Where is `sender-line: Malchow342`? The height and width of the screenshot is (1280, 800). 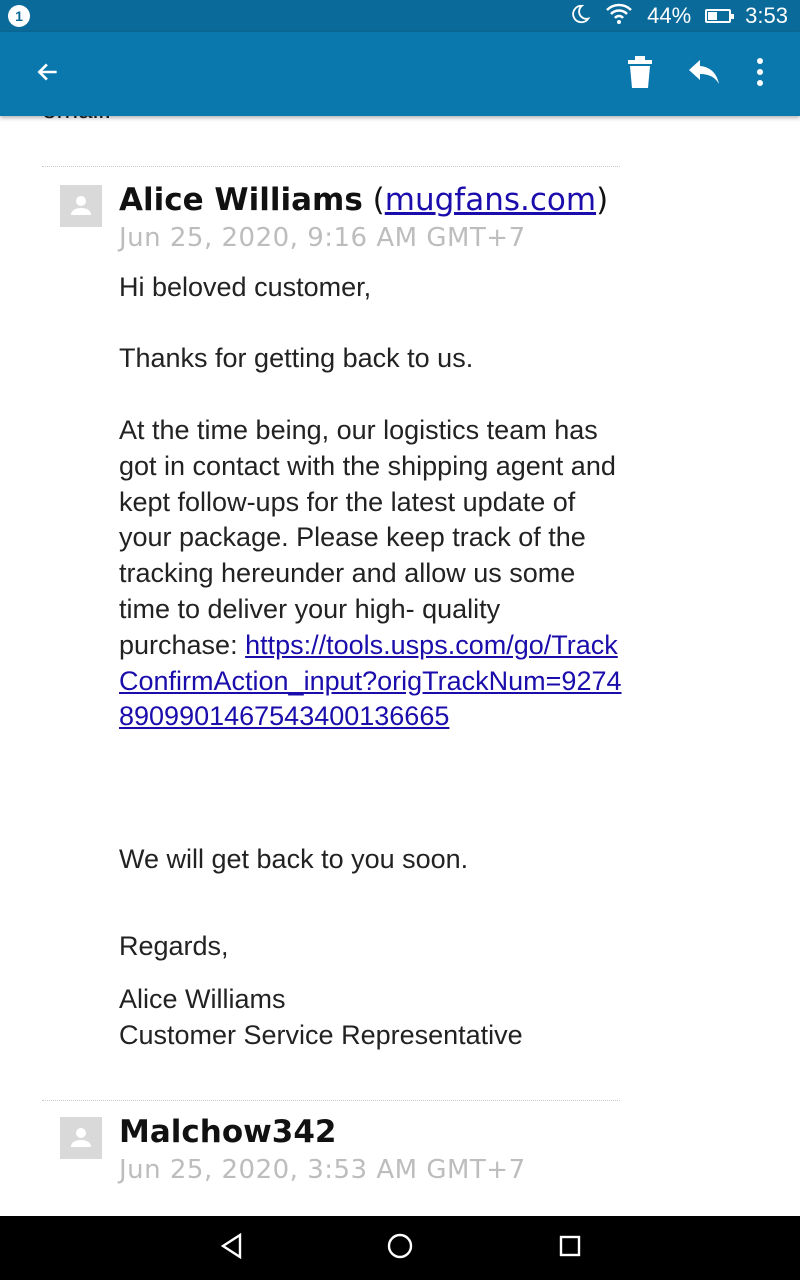 sender-line: Malchow342 is located at coordinates (227, 1132).